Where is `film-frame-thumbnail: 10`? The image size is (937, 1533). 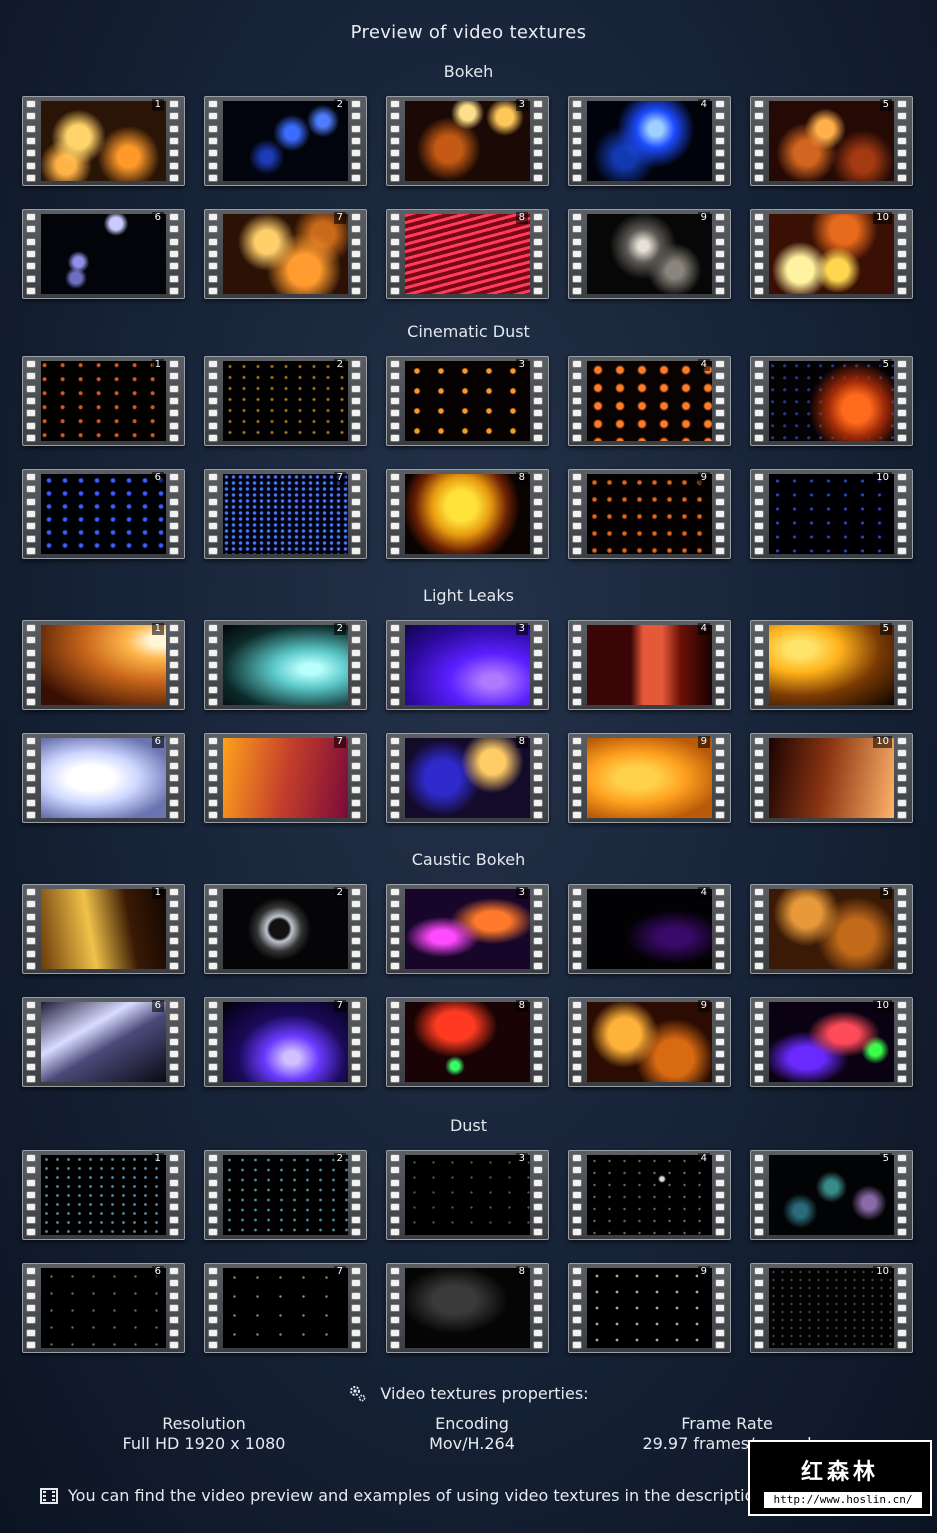
film-frame-thumbnail: 10 is located at coordinates (831, 778).